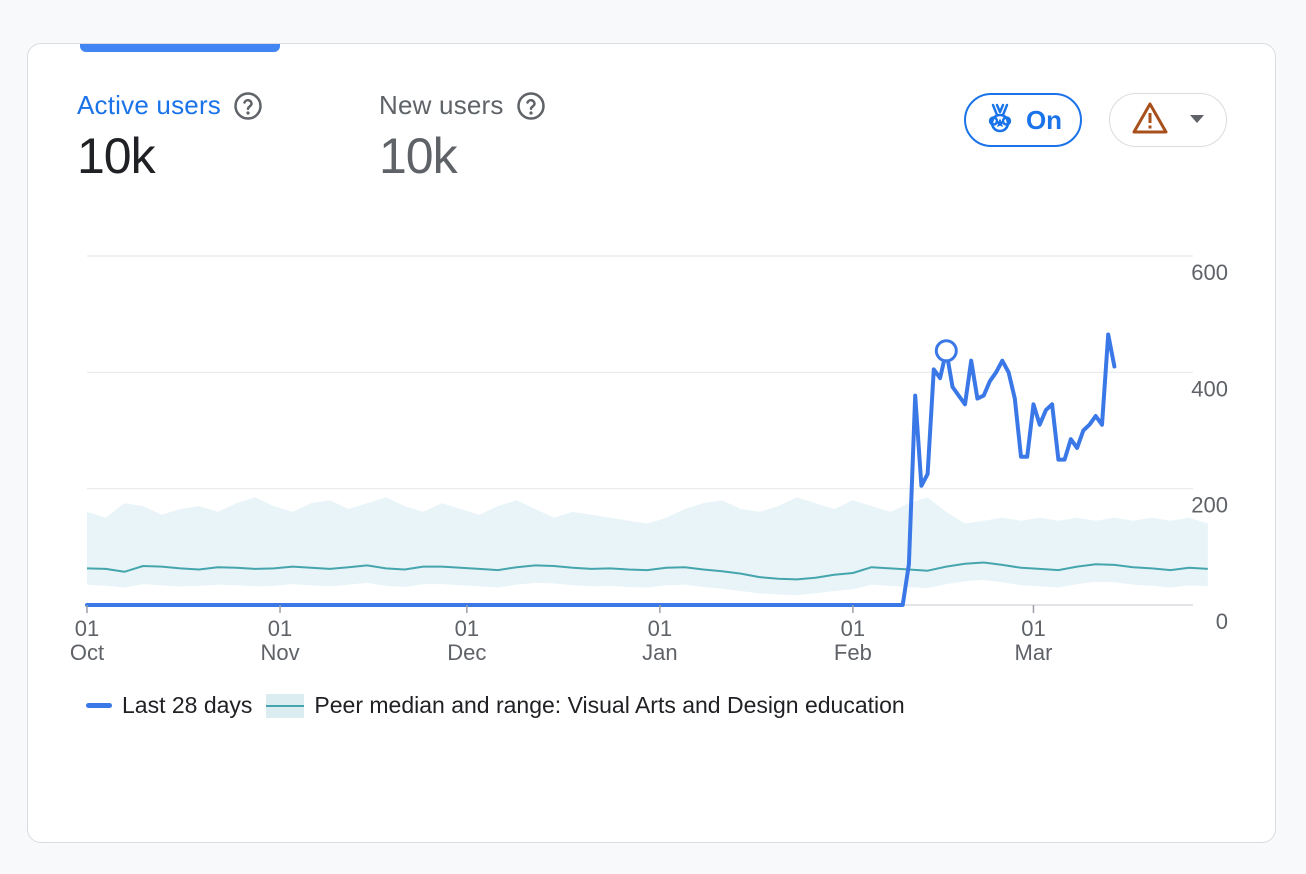  I want to click on y-tick-label-200: 200, so click(1209, 505).